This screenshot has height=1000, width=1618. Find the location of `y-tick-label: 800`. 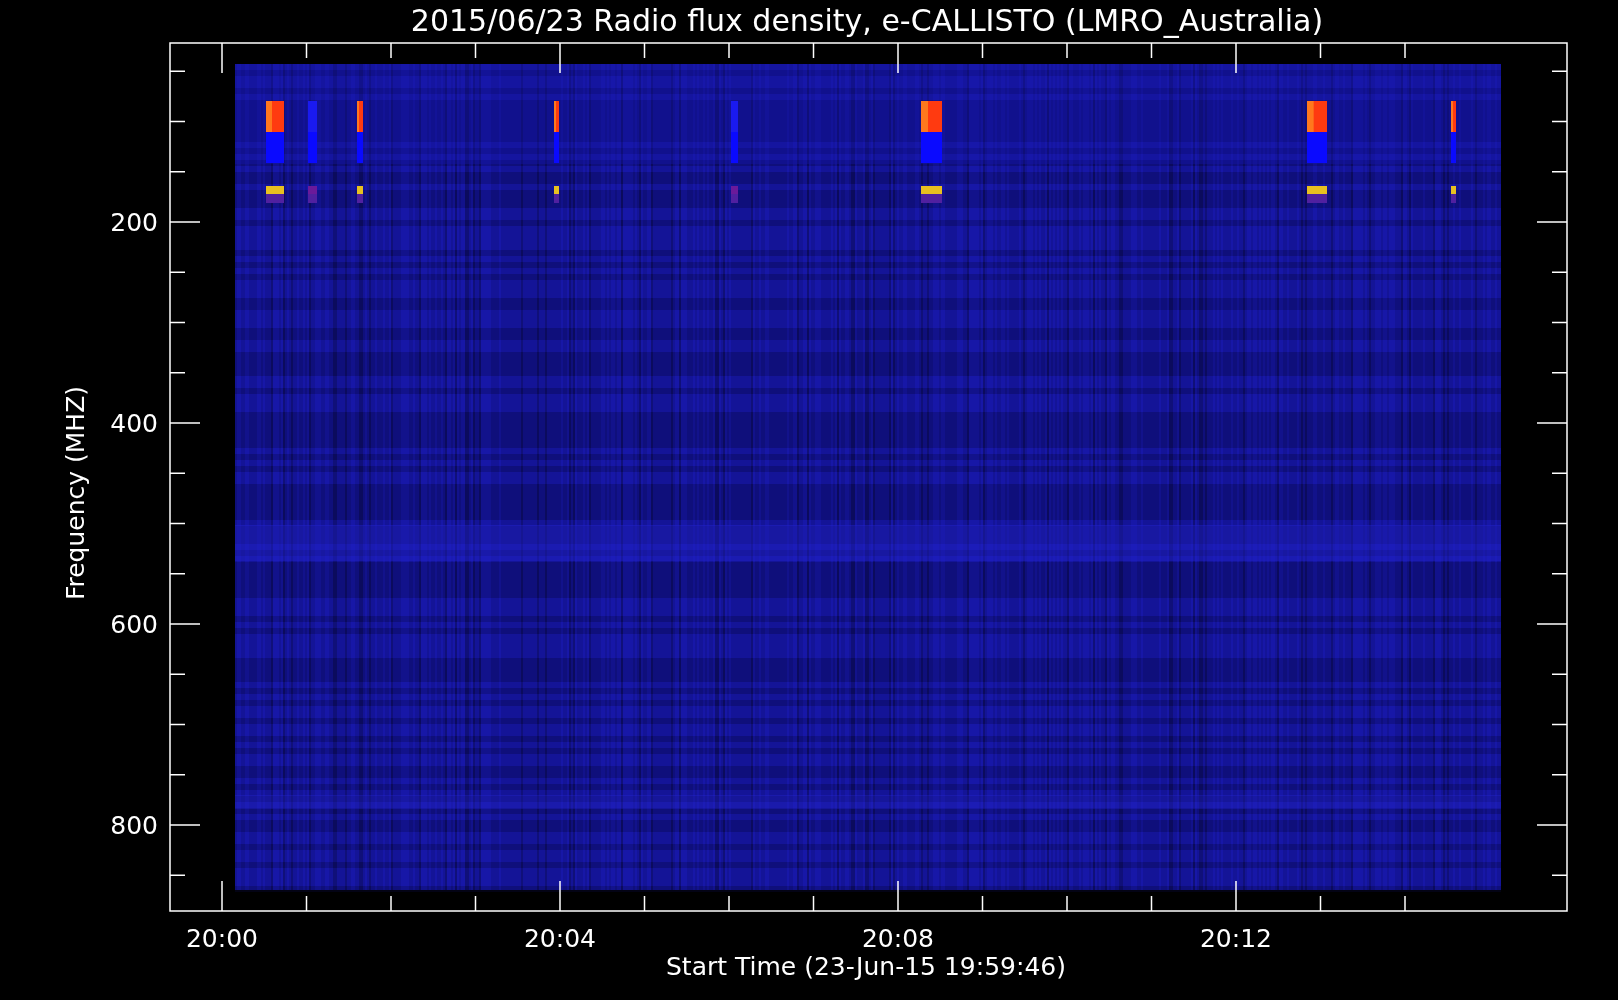

y-tick-label: 800 is located at coordinates (134, 825).